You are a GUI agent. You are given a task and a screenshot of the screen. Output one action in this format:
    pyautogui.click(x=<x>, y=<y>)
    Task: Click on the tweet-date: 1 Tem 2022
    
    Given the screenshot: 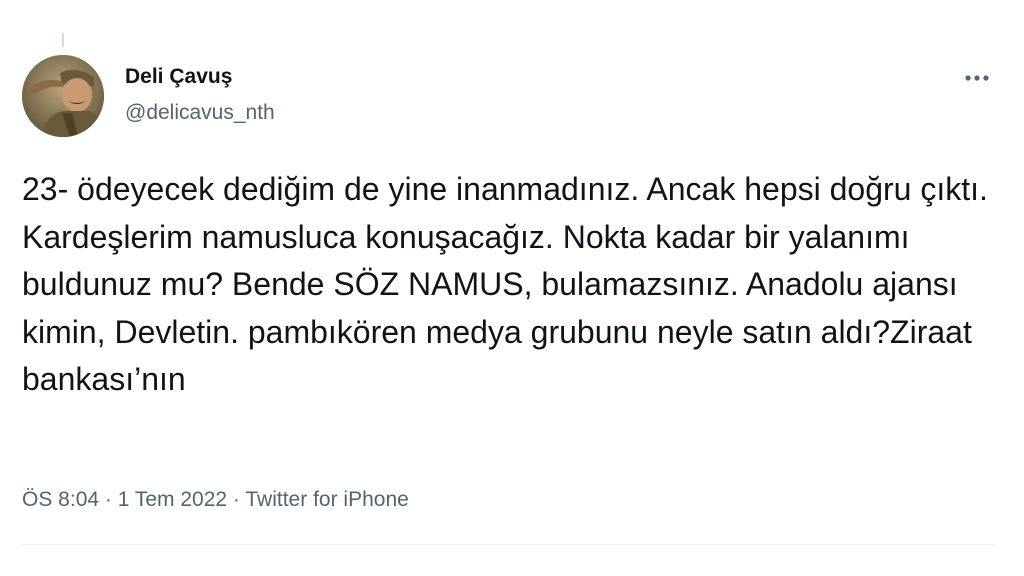 What is the action you would take?
    pyautogui.click(x=172, y=499)
    